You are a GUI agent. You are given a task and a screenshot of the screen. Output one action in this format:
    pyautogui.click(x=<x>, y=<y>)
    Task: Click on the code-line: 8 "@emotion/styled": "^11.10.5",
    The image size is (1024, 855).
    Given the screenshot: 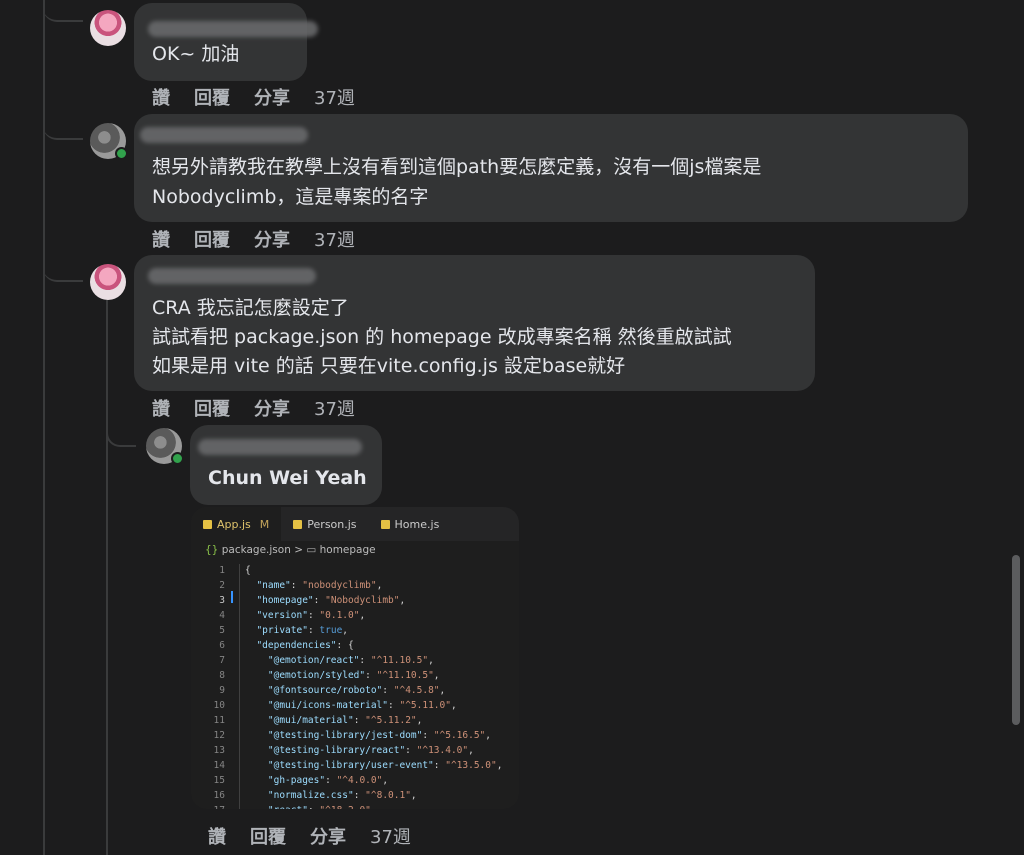 What is the action you would take?
    pyautogui.click(x=355, y=677)
    